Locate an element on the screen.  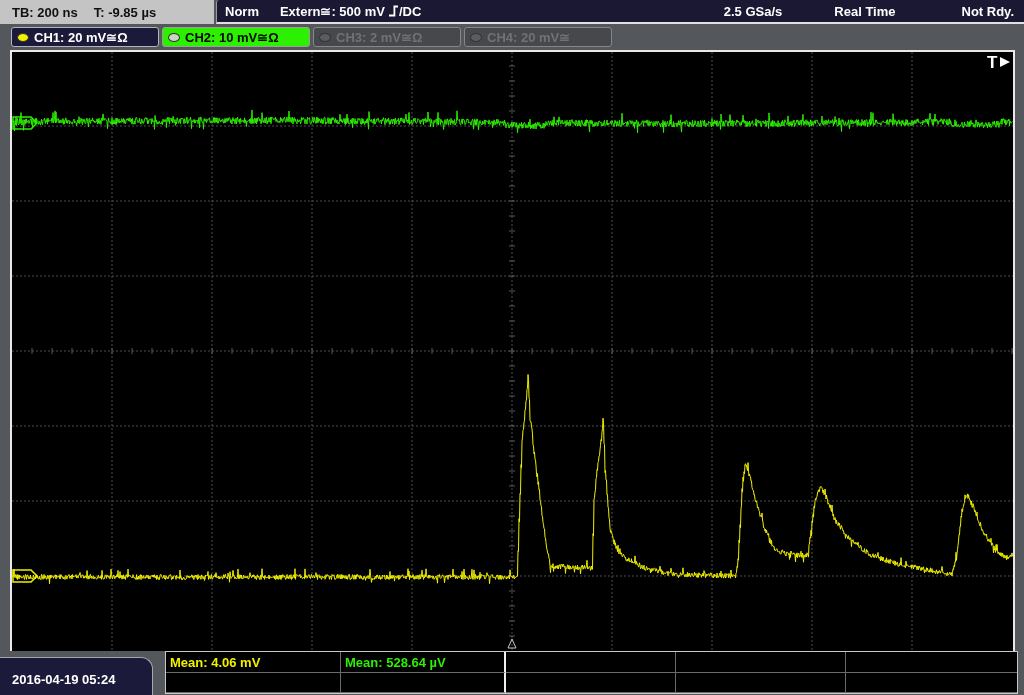
timebase-label: TB: 200 ns is located at coordinates (45, 12).